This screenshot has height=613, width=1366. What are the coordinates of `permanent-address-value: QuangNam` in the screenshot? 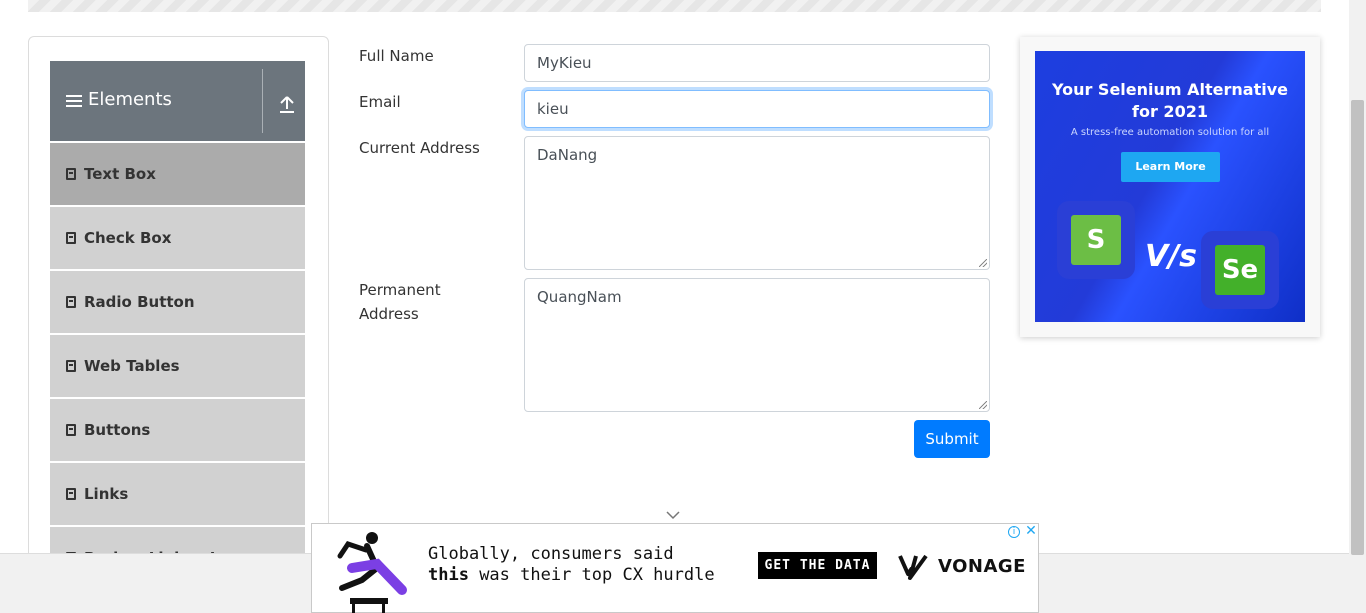 It's located at (579, 297).